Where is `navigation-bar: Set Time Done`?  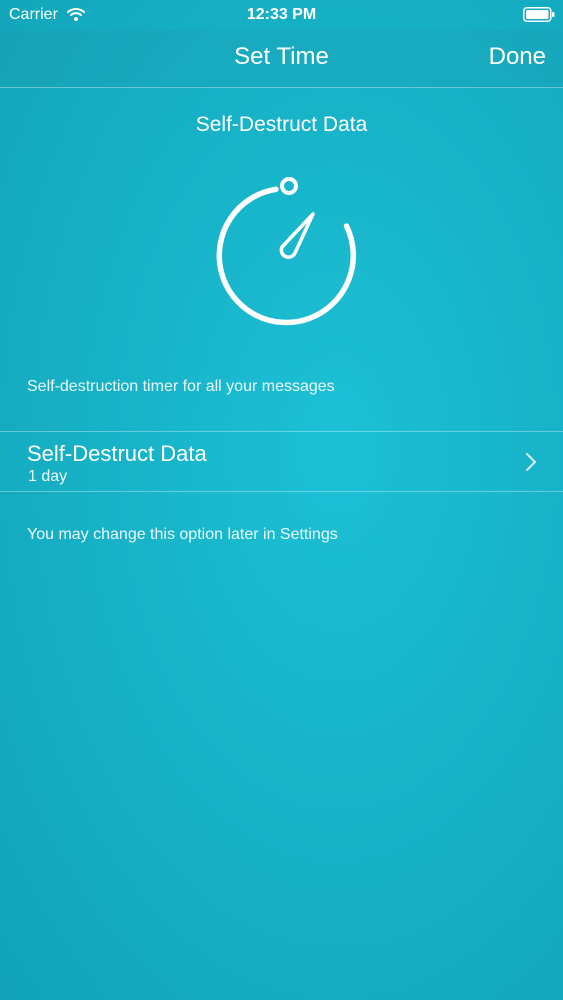
navigation-bar: Set Time Done is located at coordinates (281, 59).